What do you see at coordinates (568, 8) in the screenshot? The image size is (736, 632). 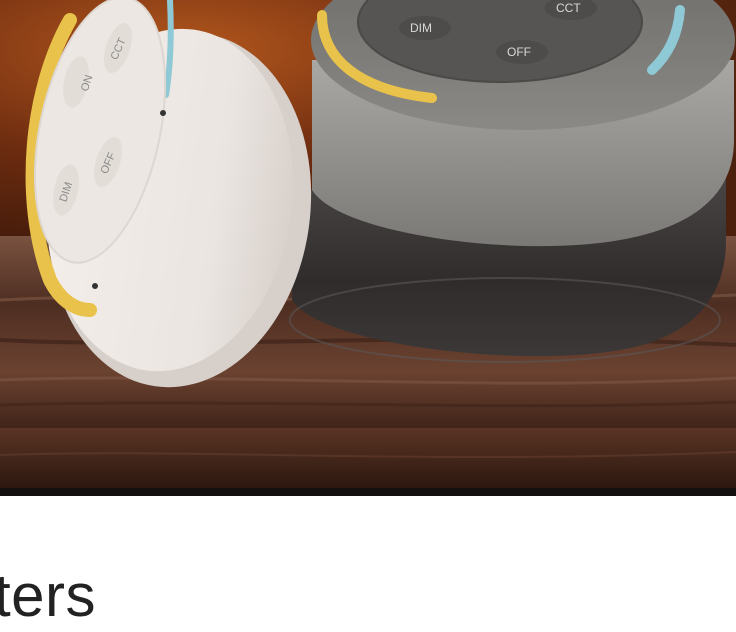 I see `svg-text: CCT` at bounding box center [568, 8].